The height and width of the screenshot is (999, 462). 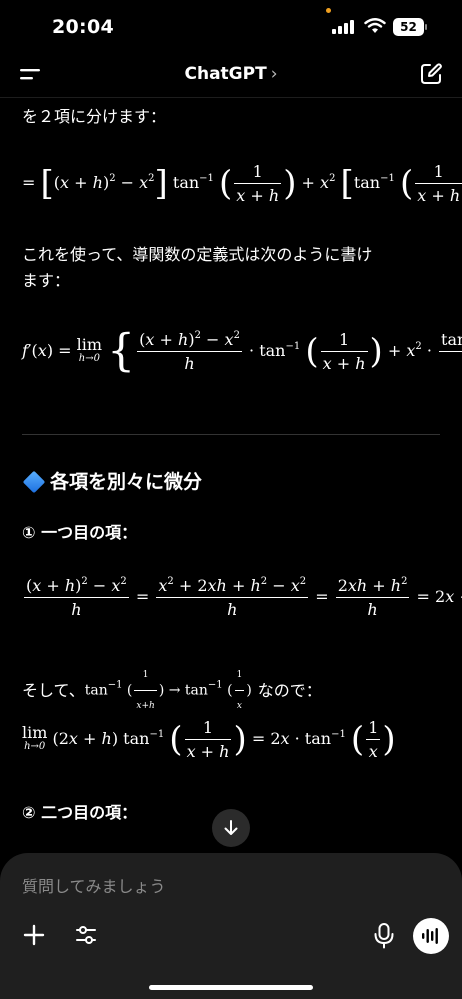 I want to click on section-heading: 各項を別々に微分, so click(x=112, y=482).